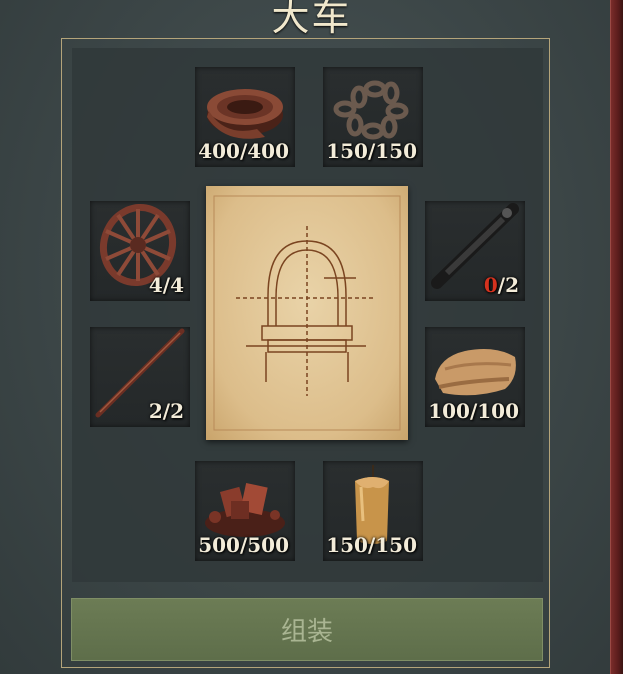 This screenshot has width=623, height=674. What do you see at coordinates (371, 151) in the screenshot?
I see `count-chain: 150/150` at bounding box center [371, 151].